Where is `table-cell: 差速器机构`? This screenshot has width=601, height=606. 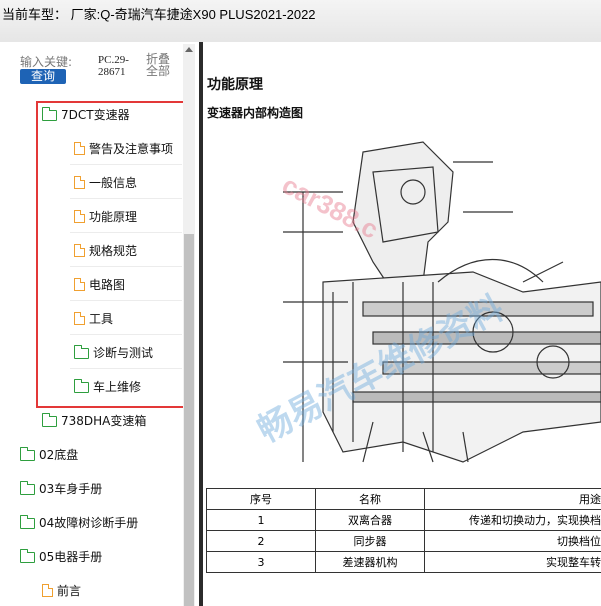 table-cell: 差速器机构 is located at coordinates (370, 562).